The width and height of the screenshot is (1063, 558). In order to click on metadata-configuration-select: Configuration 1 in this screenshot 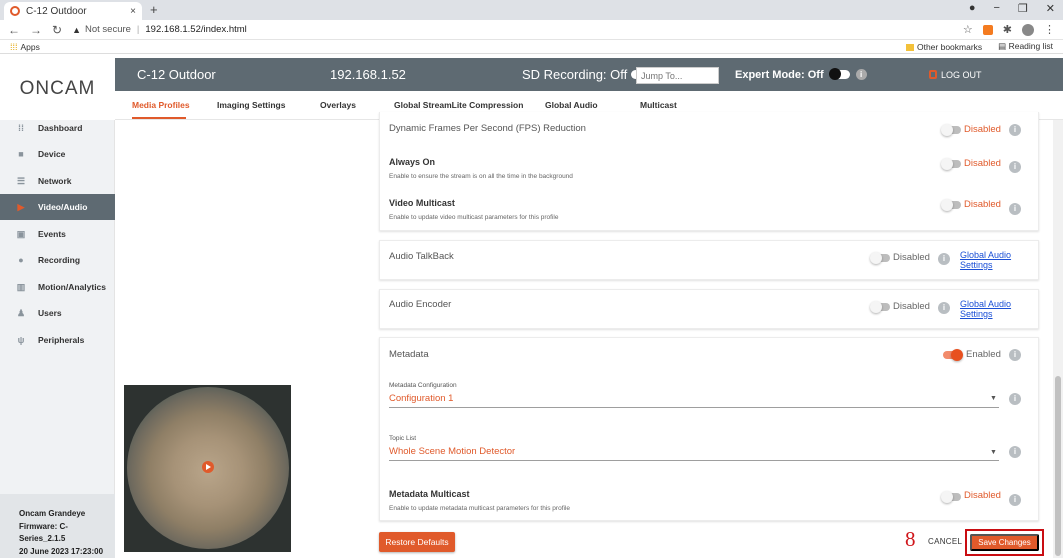, I will do `click(421, 398)`.